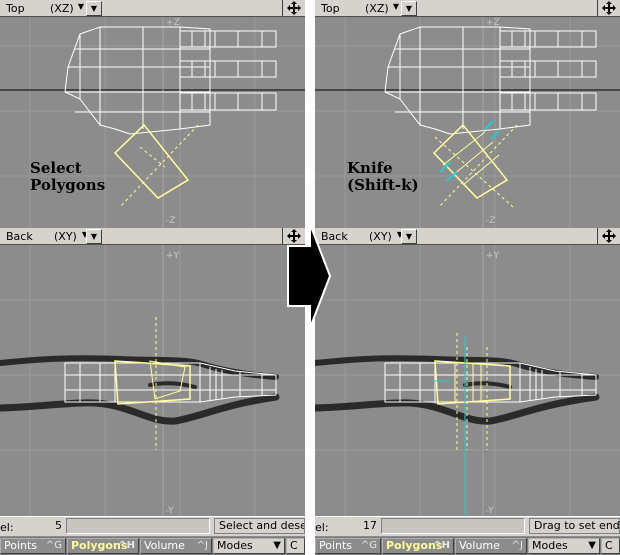 The width and height of the screenshot is (620, 555). Describe the element at coordinates (19, 236) in the screenshot. I see `view-name-dropdown: Back` at that location.